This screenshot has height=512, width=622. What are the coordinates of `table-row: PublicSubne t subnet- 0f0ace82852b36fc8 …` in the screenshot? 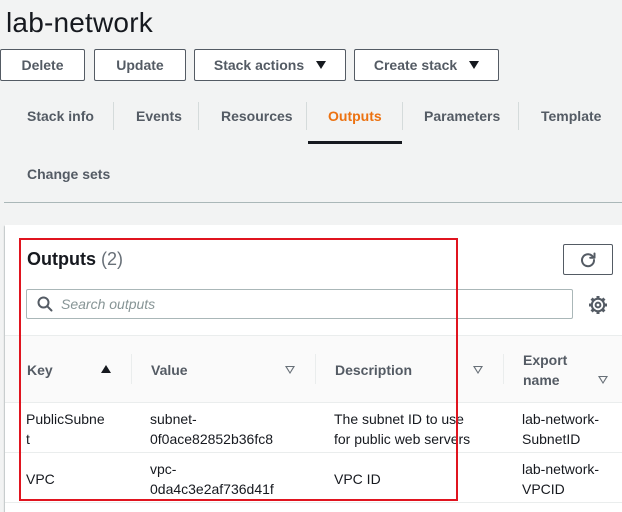 It's located at (313, 428).